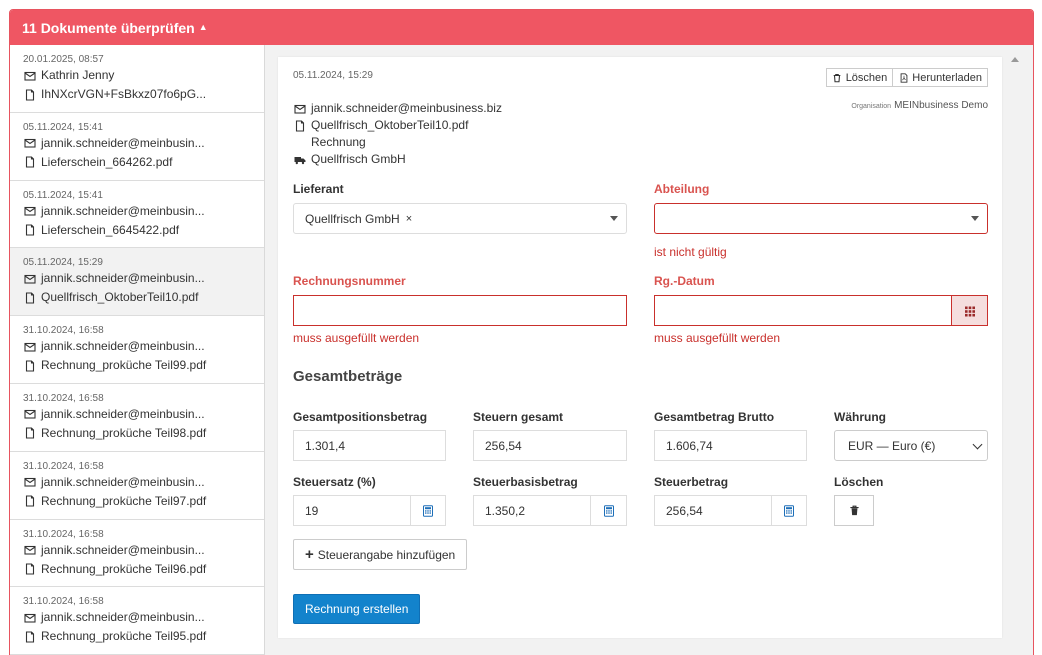 The width and height of the screenshot is (1042, 655). What do you see at coordinates (360, 417) in the screenshot?
I see `position-total-label: Gesamtpositionsbetrag` at bounding box center [360, 417].